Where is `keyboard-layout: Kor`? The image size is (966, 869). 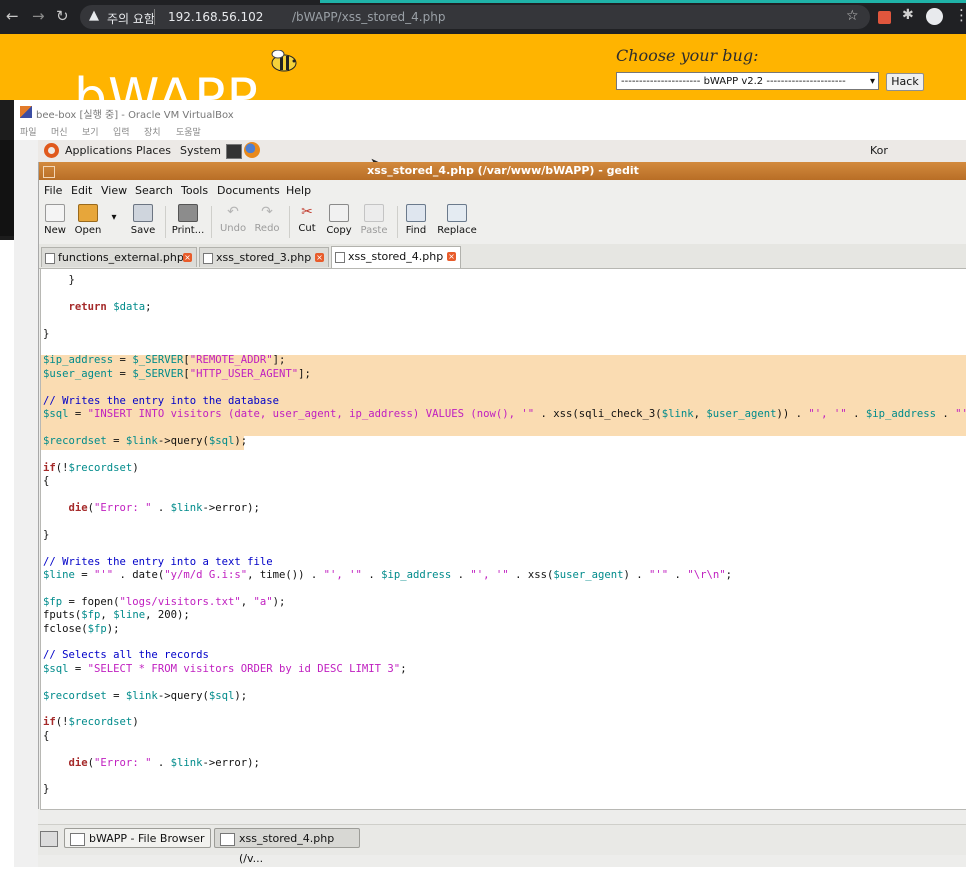
keyboard-layout: Kor is located at coordinates (879, 150).